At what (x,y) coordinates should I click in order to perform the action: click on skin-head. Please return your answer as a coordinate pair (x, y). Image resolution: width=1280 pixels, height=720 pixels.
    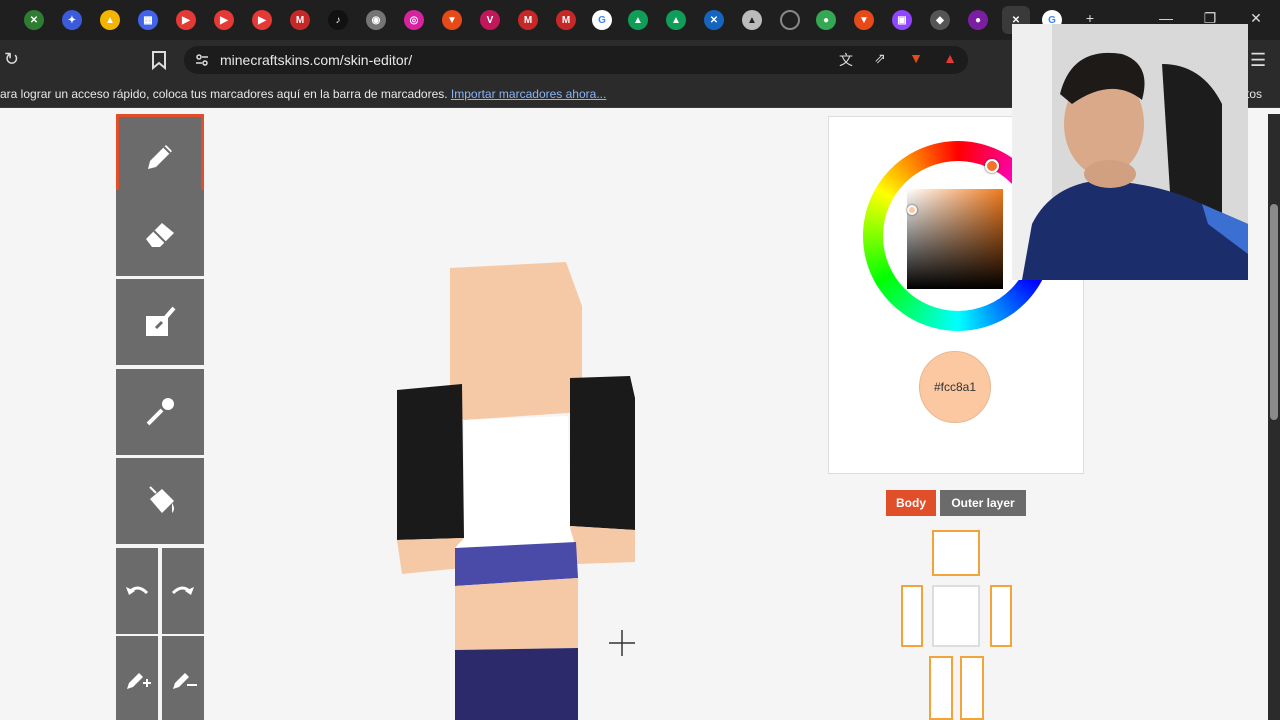
    Looking at the image, I should click on (516, 341).